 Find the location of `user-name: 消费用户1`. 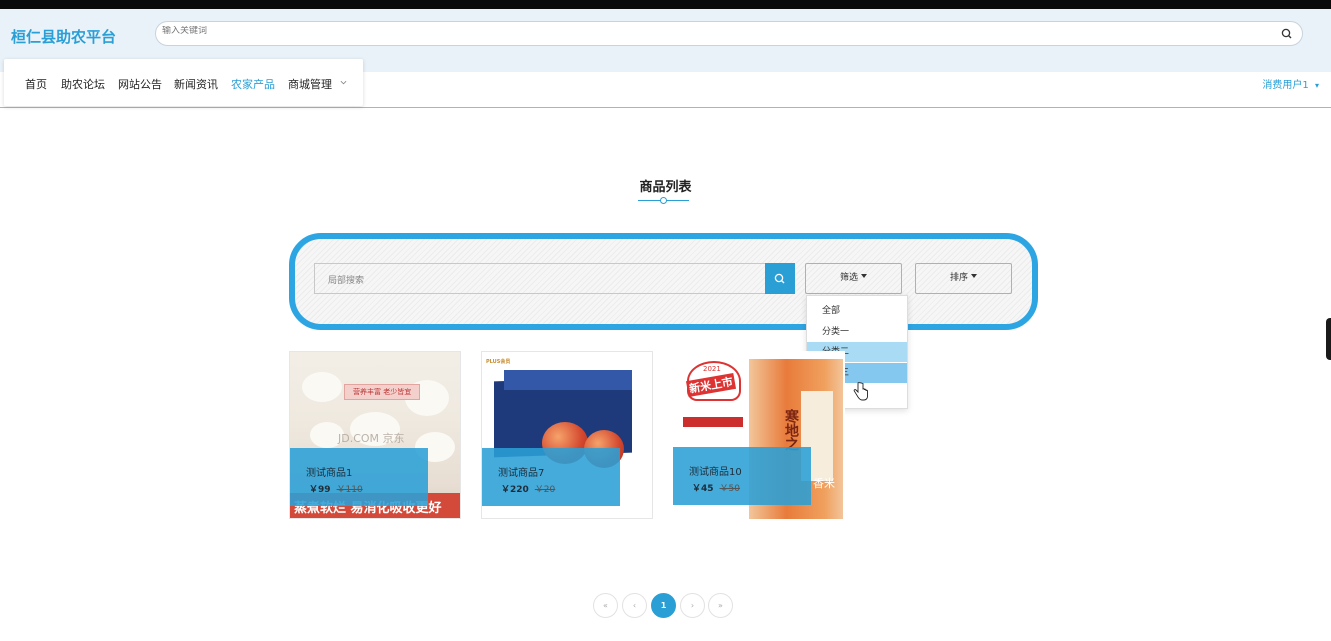

user-name: 消费用户1 is located at coordinates (1285, 85).